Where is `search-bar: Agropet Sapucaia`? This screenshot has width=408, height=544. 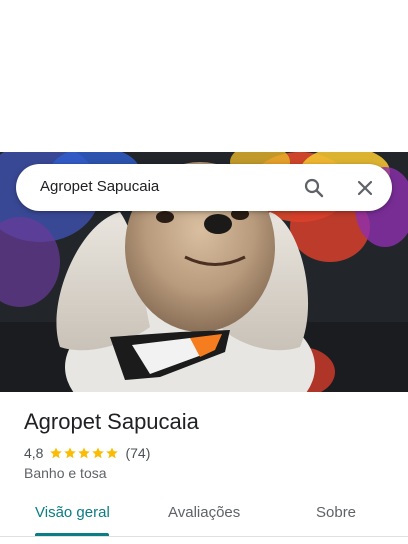
search-bar: Agropet Sapucaia is located at coordinates (204, 187).